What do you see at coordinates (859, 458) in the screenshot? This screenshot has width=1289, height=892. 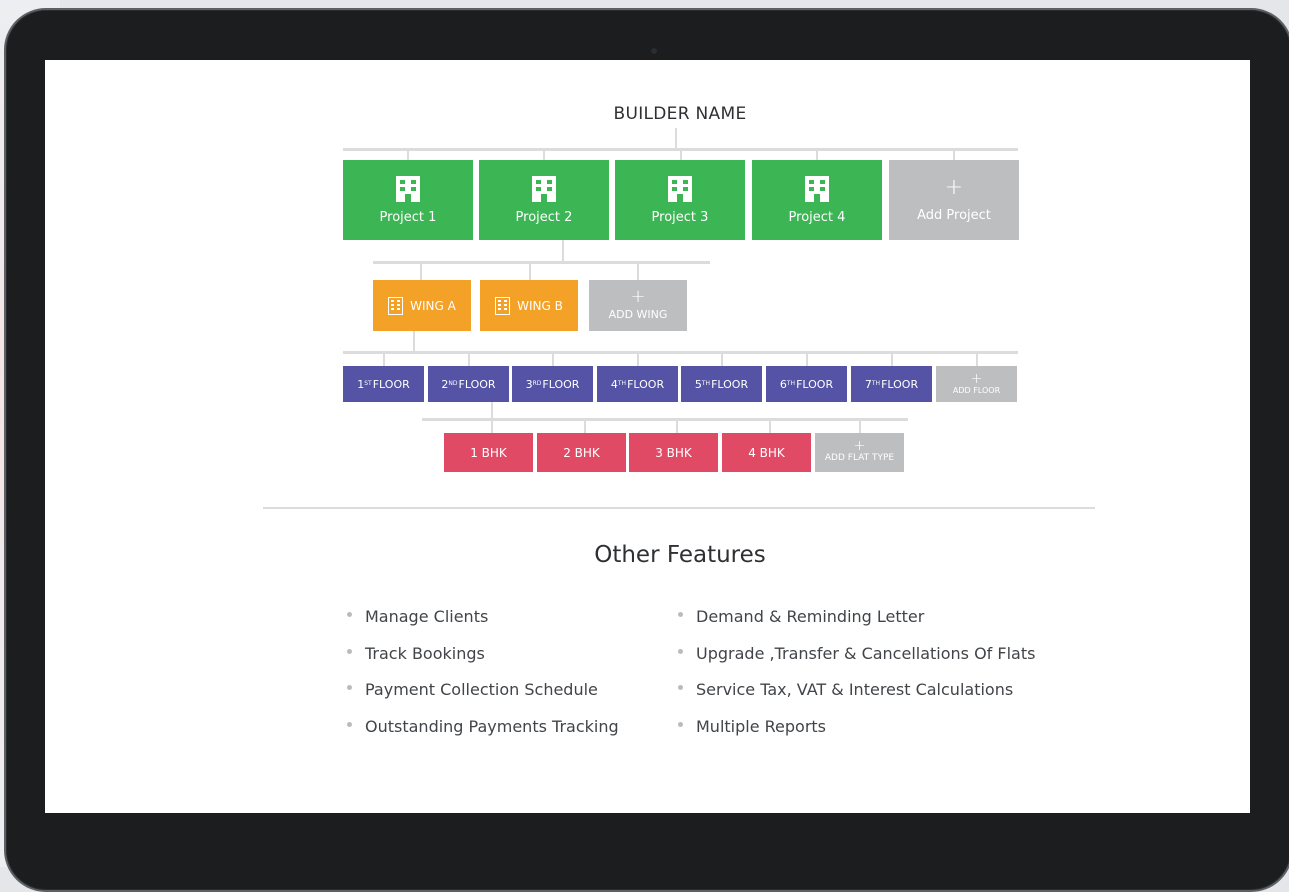 I see `add-flat-type-label: ADD FLAT TYPE` at bounding box center [859, 458].